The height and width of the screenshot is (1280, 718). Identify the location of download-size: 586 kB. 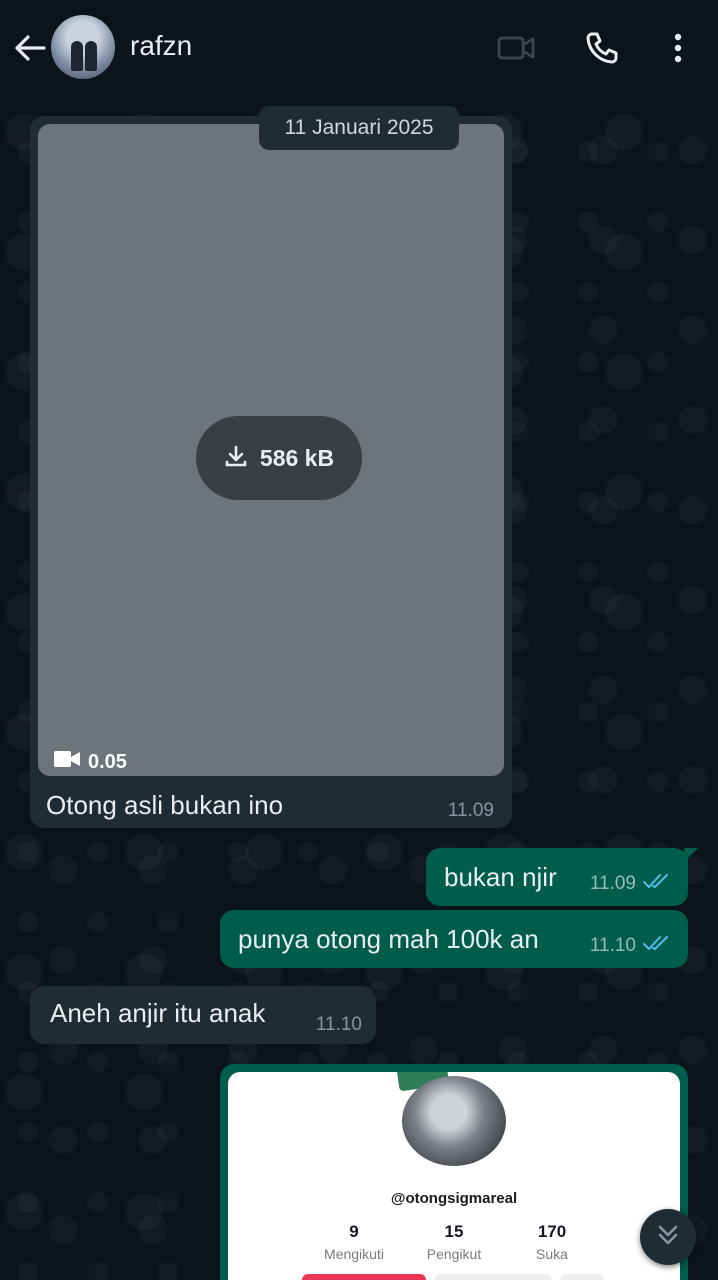
(297, 457).